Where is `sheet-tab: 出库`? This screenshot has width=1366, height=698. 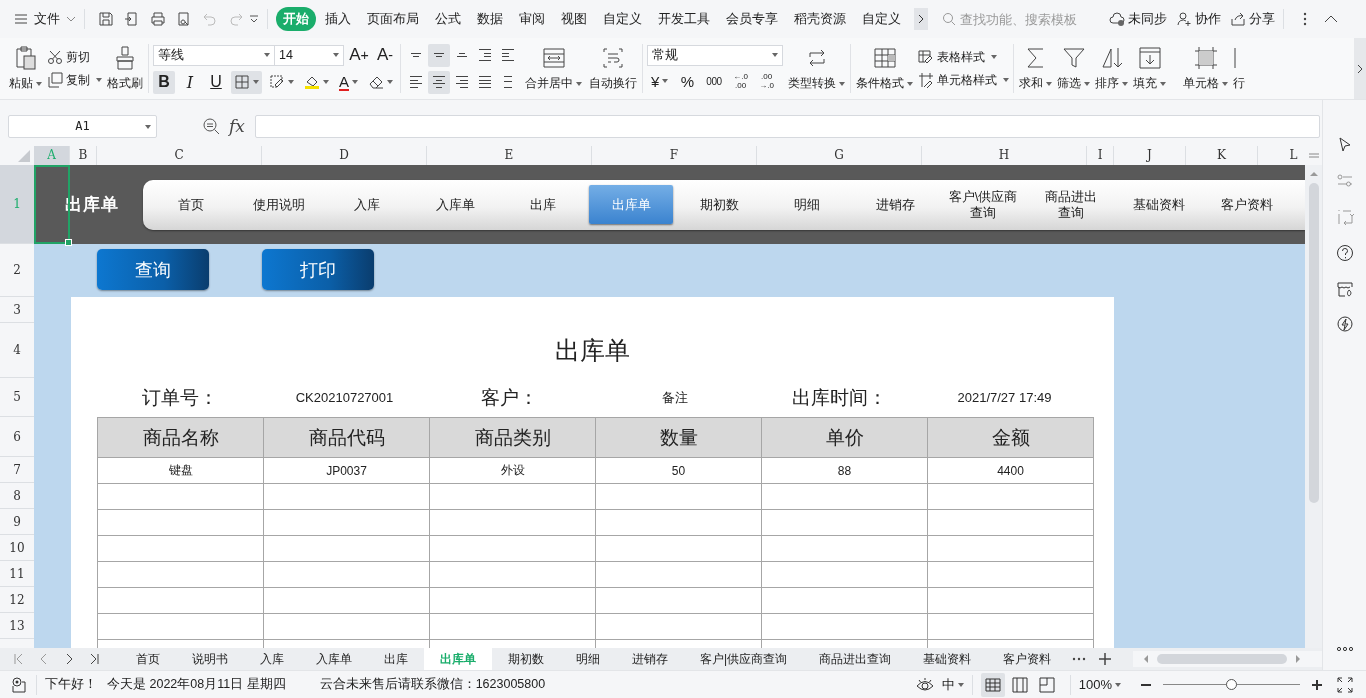 sheet-tab: 出库 is located at coordinates (396, 659).